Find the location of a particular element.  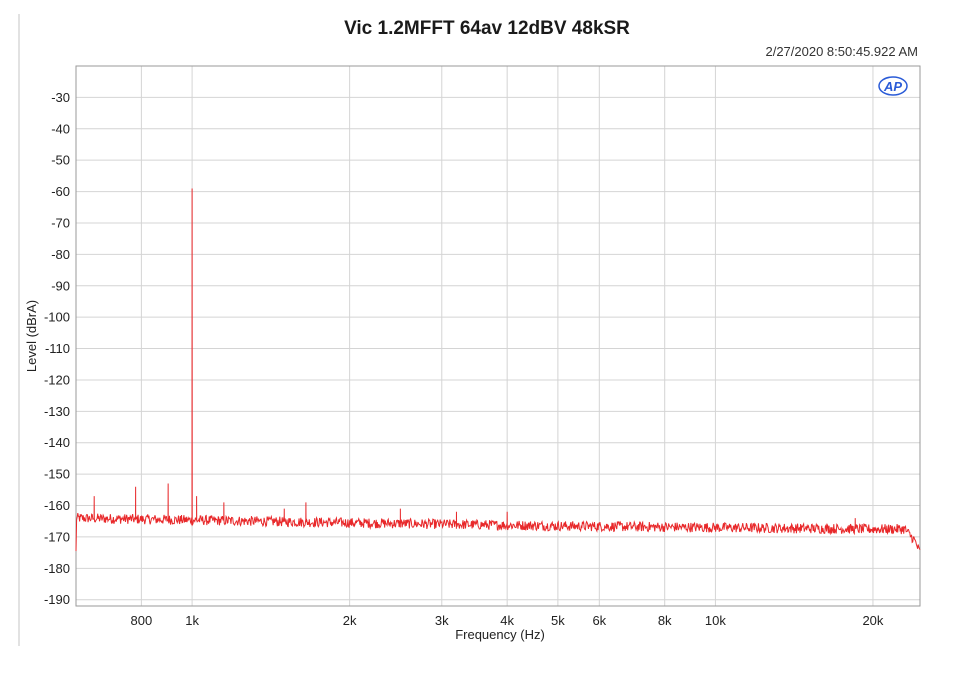

x-tick-label: 4k is located at coordinates (507, 620).